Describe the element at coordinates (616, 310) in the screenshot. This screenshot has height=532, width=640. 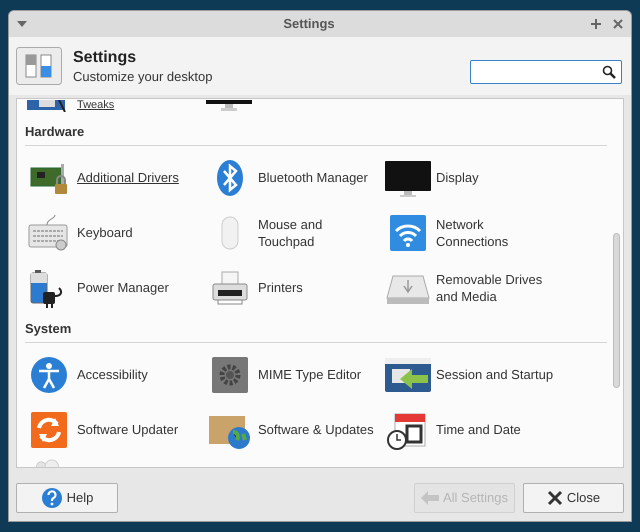
I see `scrollbar-thumb` at that location.